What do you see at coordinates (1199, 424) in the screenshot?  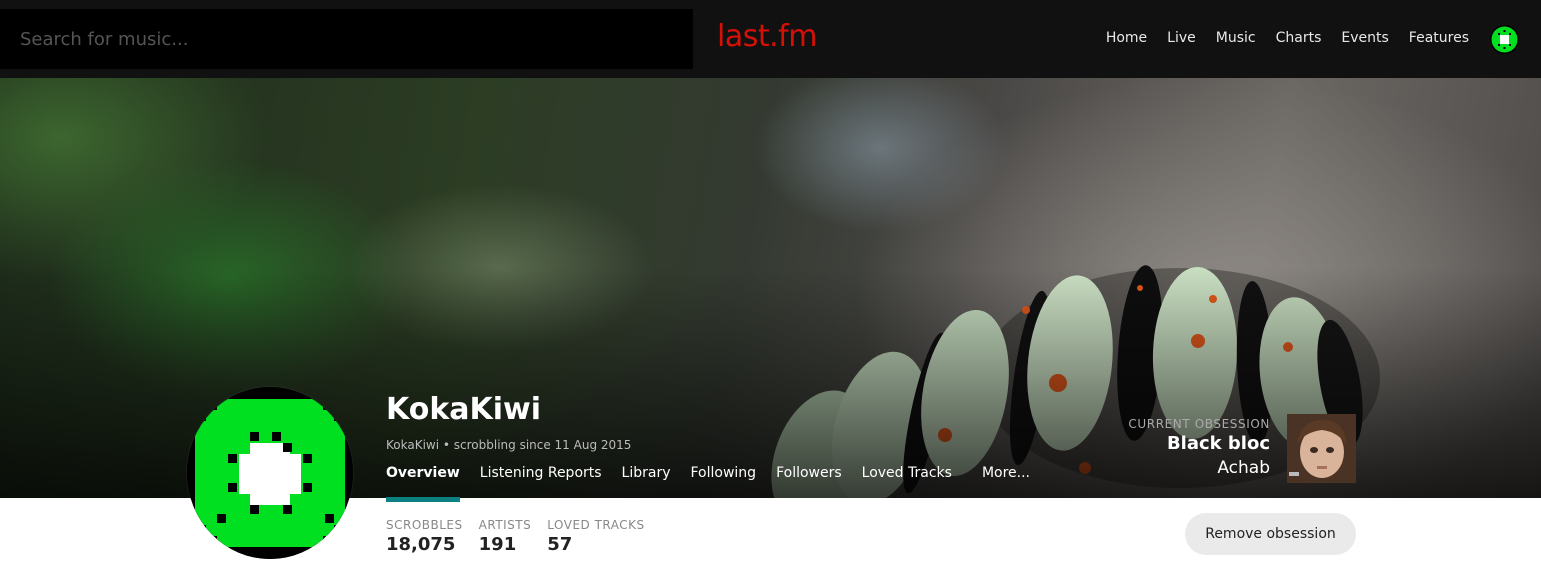 I see `current-obsession-label: CURRENT OBSESSION` at bounding box center [1199, 424].